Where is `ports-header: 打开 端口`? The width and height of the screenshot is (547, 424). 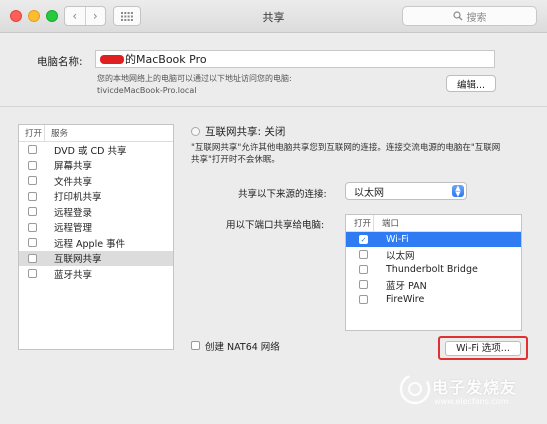
ports-header: 打开 端口 is located at coordinates (433, 223).